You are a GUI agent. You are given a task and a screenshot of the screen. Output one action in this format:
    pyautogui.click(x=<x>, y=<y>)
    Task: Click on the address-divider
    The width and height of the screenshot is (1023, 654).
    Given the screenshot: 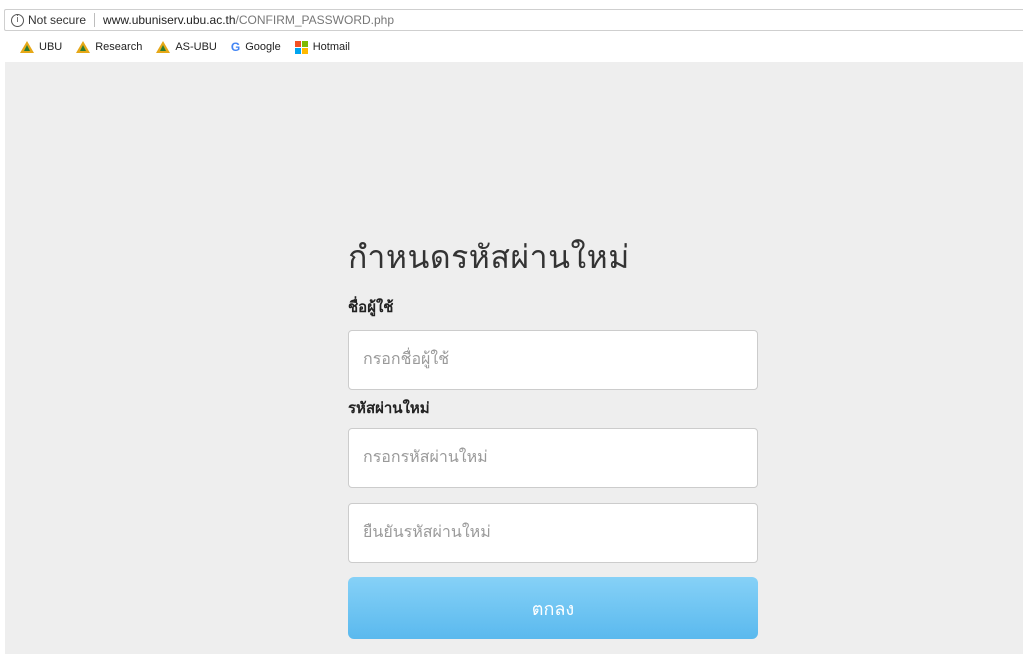 What is the action you would take?
    pyautogui.click(x=95, y=20)
    